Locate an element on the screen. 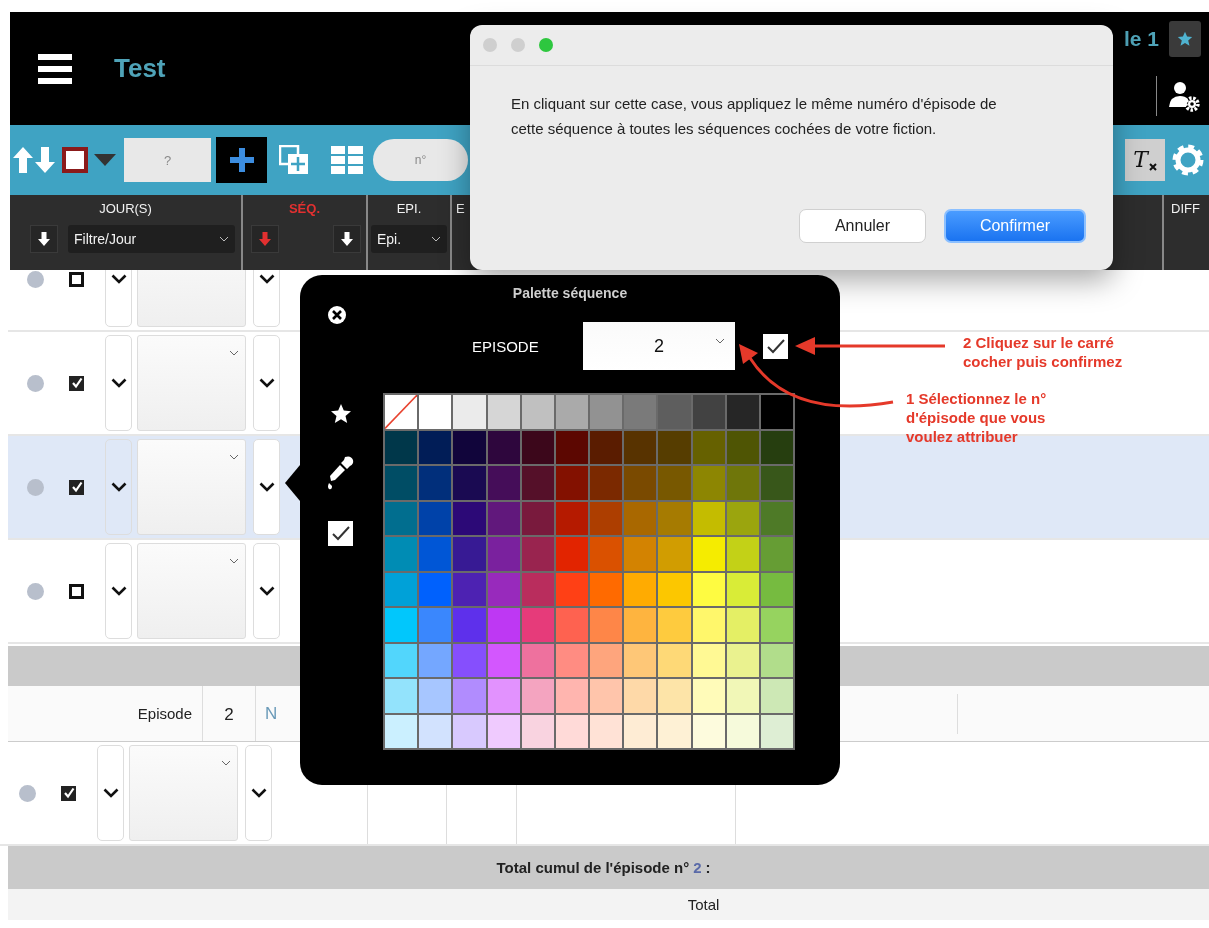 This screenshot has width=1209, height=928. account-label: le 1 is located at coordinates (1141, 39).